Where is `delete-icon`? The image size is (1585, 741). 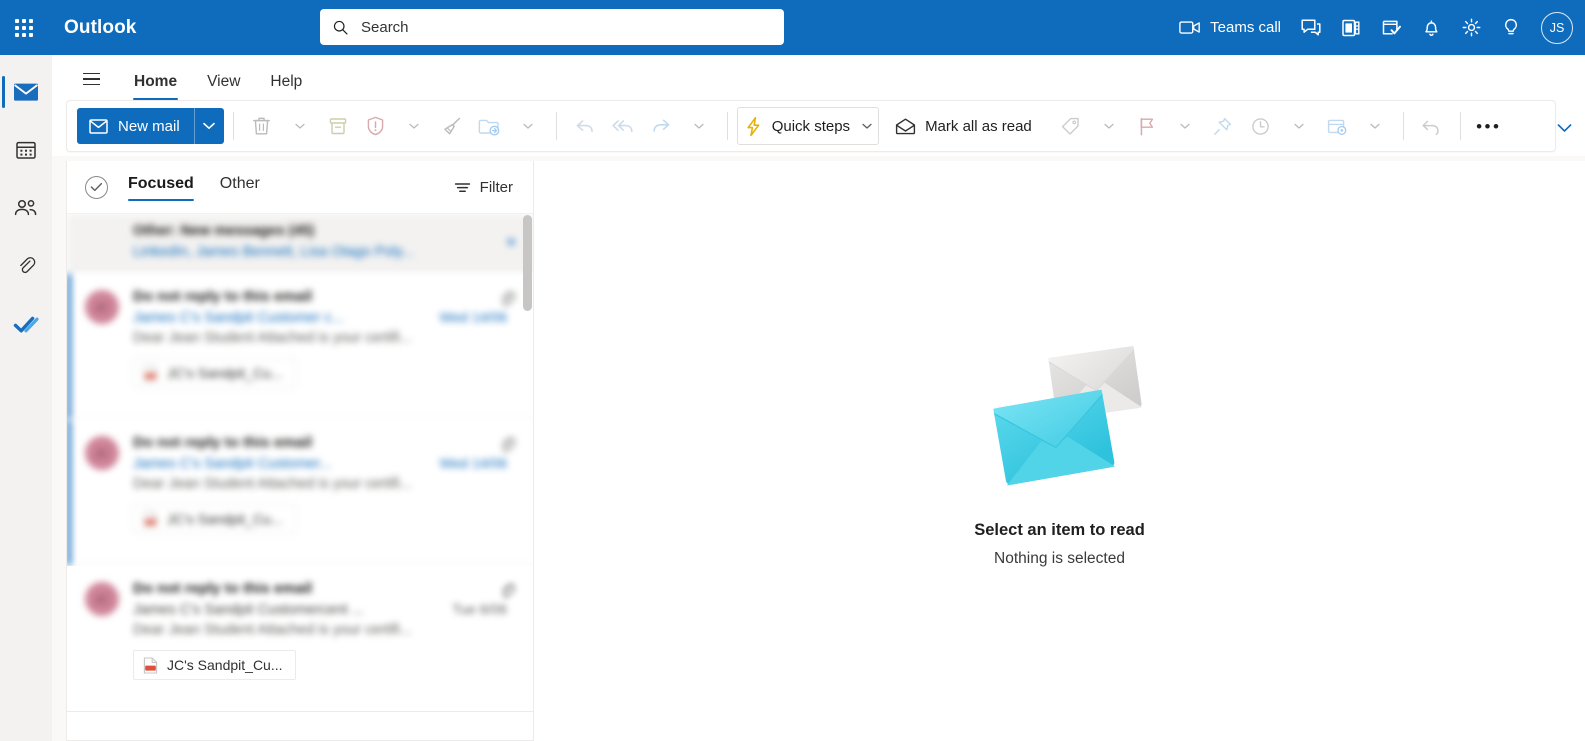
delete-icon is located at coordinates (262, 126).